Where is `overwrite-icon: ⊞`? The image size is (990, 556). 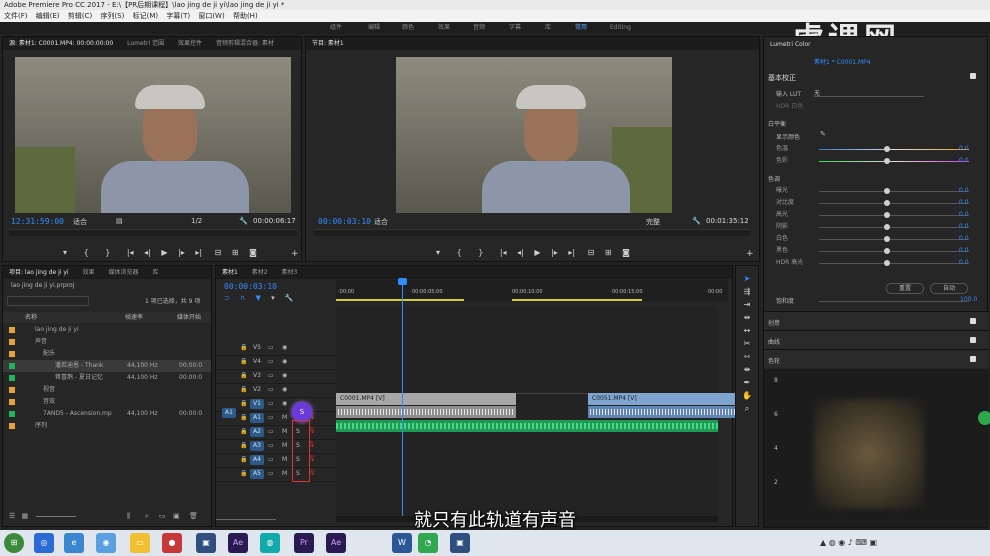
overwrite-icon: ⊞ is located at coordinates (235, 252).